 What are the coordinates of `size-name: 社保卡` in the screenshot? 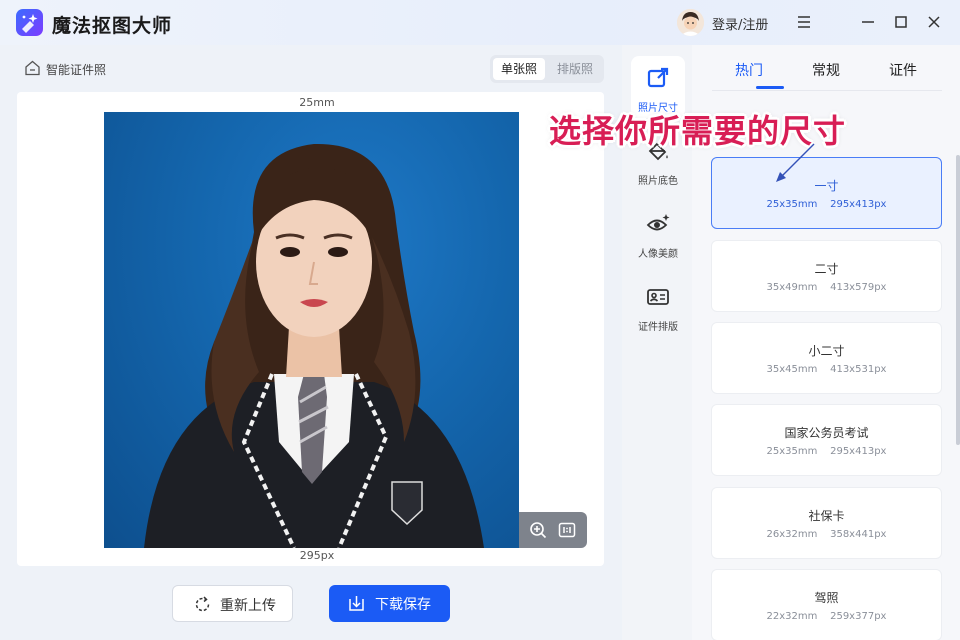 It's located at (826, 516).